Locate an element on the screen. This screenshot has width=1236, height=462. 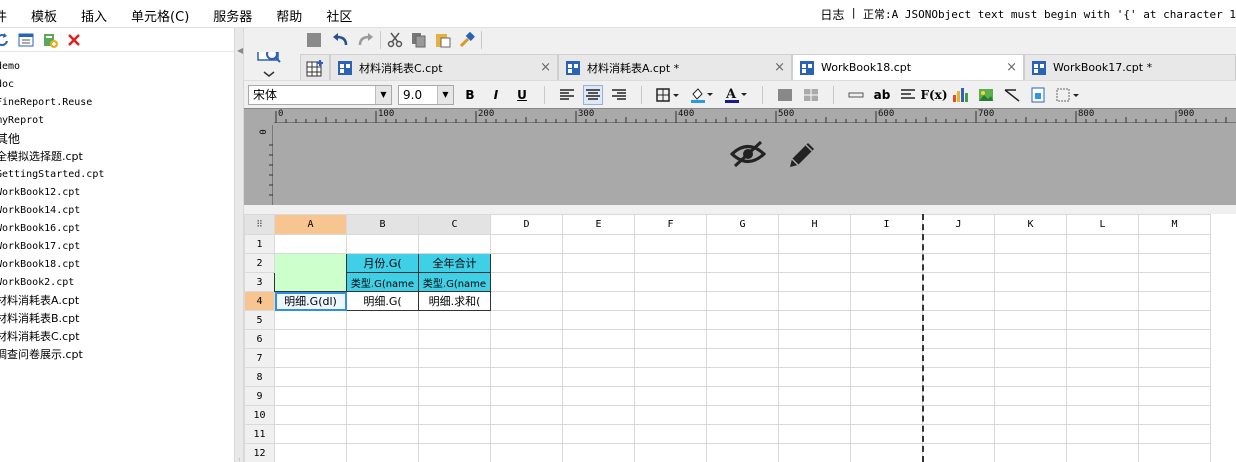
align-right-icon is located at coordinates (619, 95).